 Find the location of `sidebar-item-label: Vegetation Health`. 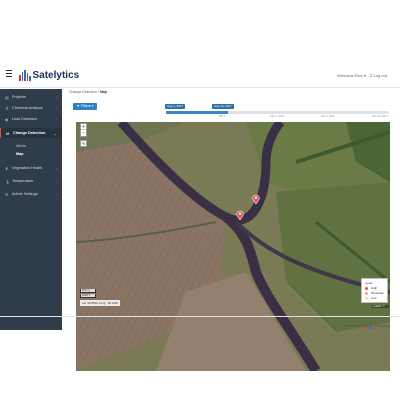

sidebar-item-label: Vegetation Health is located at coordinates (27, 168).